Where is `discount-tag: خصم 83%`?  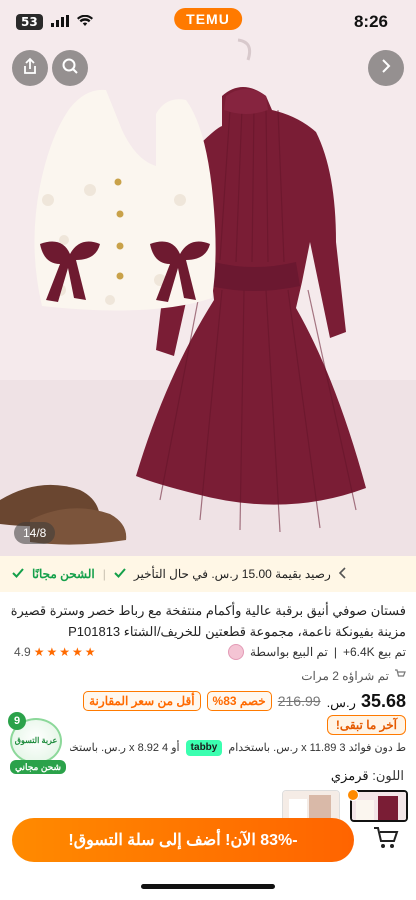
discount-tag: خصم 83% is located at coordinates (239, 701).